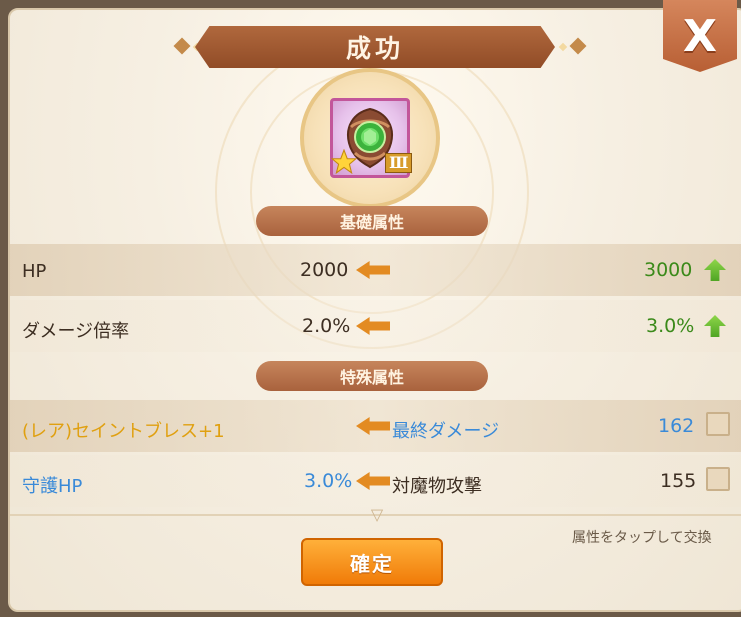 The height and width of the screenshot is (617, 741). Describe the element at coordinates (34, 271) in the screenshot. I see `attr-label: HP` at that location.